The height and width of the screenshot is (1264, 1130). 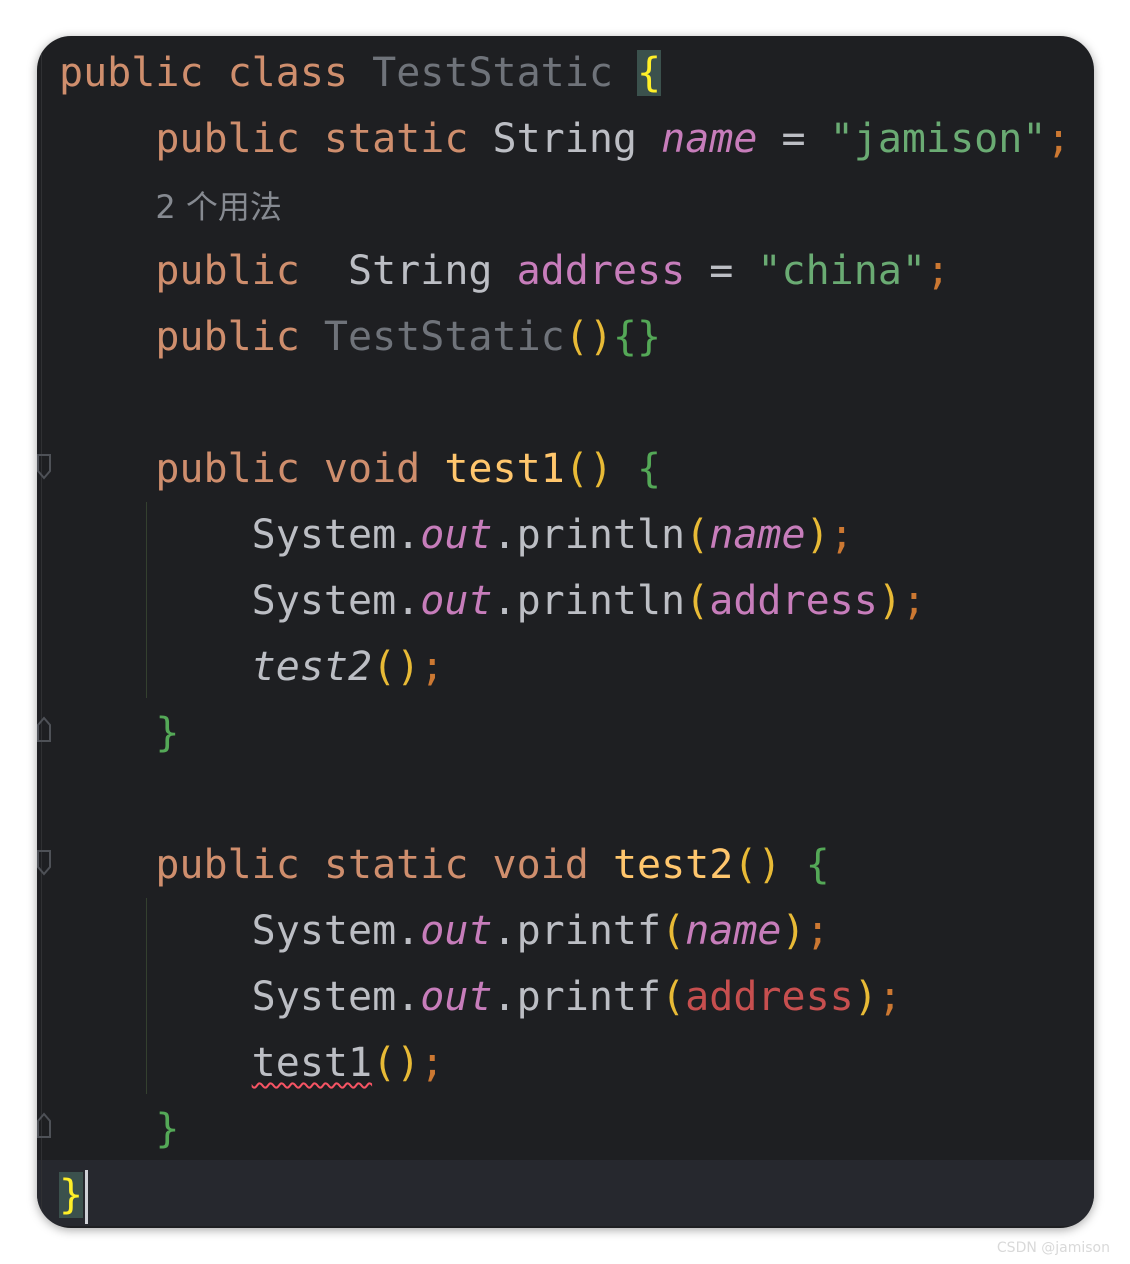 What do you see at coordinates (841, 271) in the screenshot?
I see `code-token: "china"` at bounding box center [841, 271].